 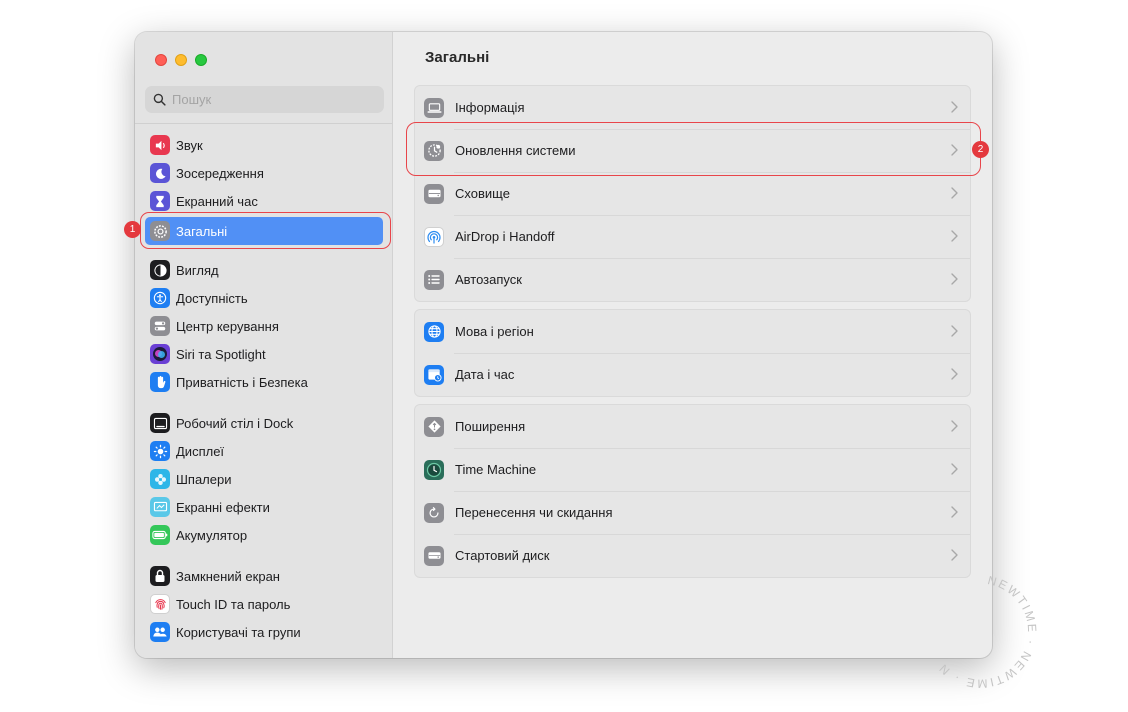 What do you see at coordinates (160, 231) in the screenshot?
I see `gear-icon` at bounding box center [160, 231].